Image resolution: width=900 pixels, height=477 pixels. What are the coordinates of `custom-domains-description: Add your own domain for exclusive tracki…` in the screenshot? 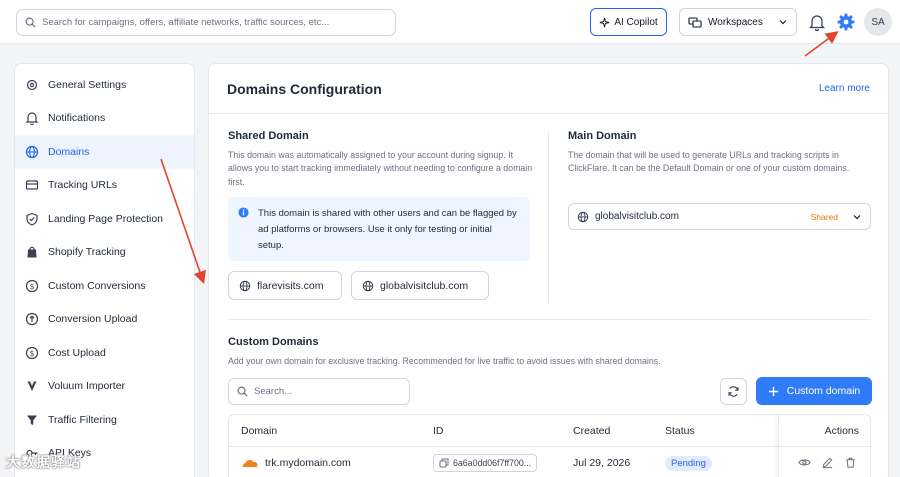 It's located at (444, 361).